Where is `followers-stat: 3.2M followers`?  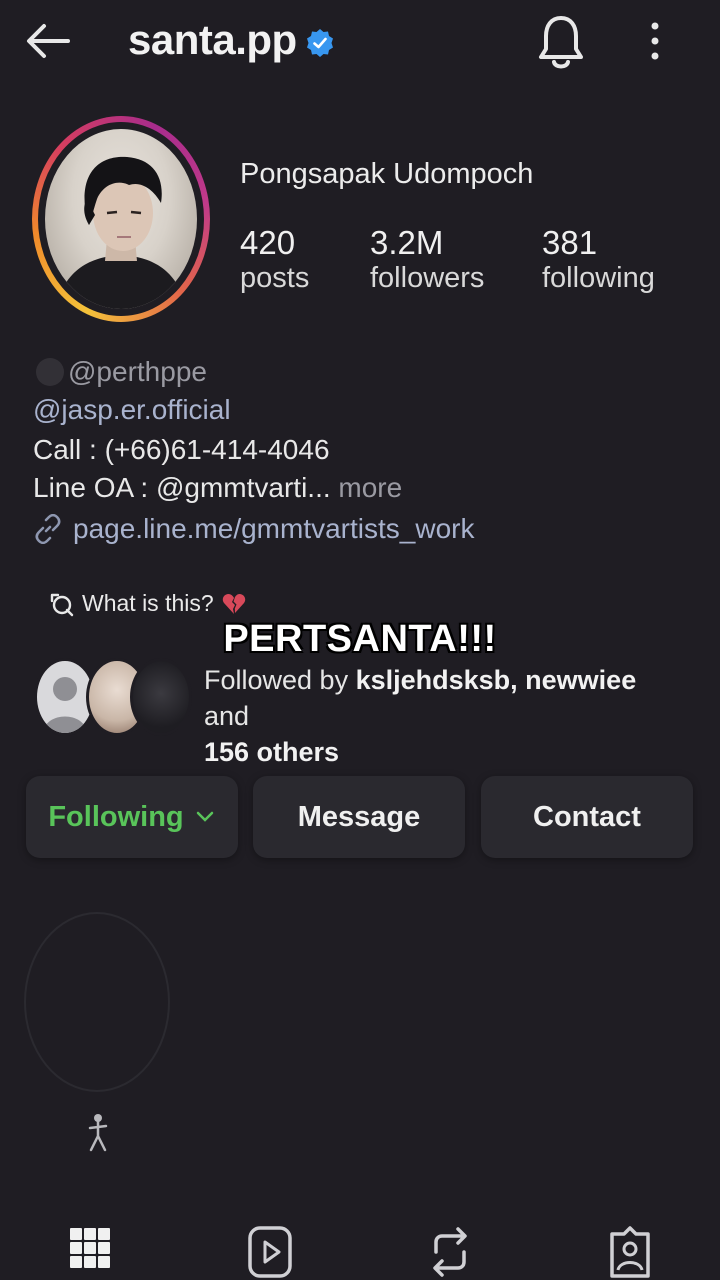 followers-stat: 3.2M followers is located at coordinates (427, 259).